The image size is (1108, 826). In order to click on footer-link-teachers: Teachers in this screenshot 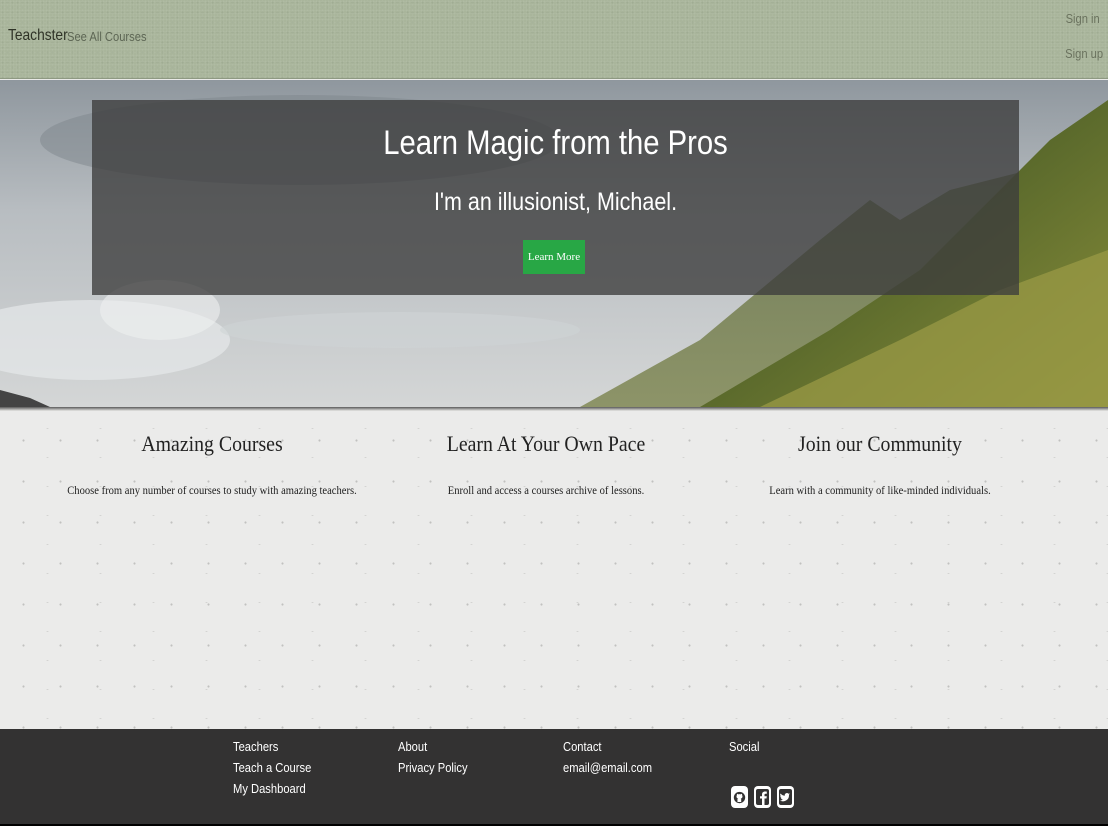, I will do `click(272, 750)`.